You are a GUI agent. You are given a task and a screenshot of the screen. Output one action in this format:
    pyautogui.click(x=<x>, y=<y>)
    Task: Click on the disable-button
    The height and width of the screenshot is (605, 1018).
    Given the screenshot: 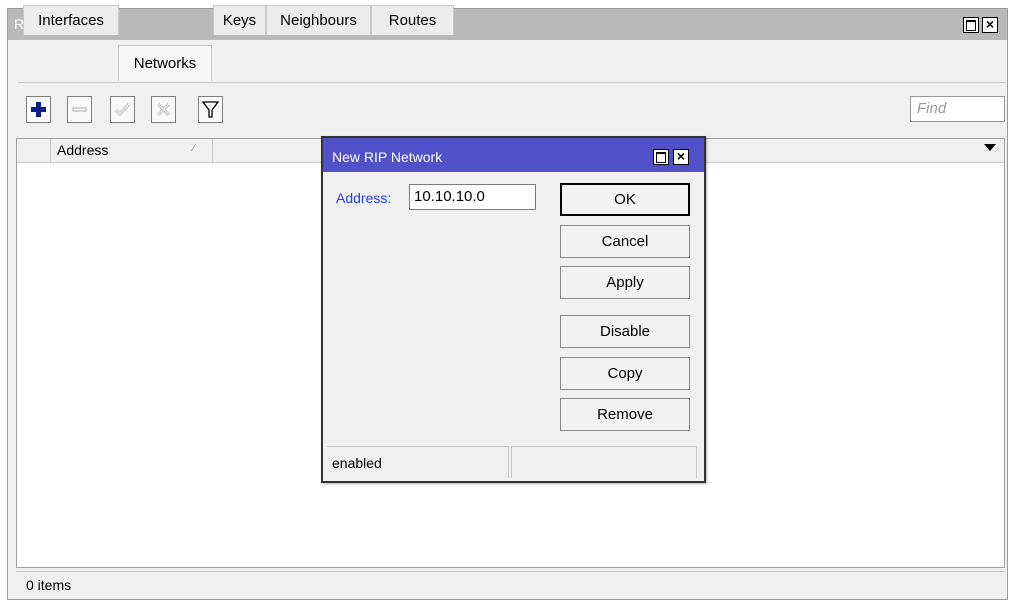 What is the action you would take?
    pyautogui.click(x=163, y=109)
    